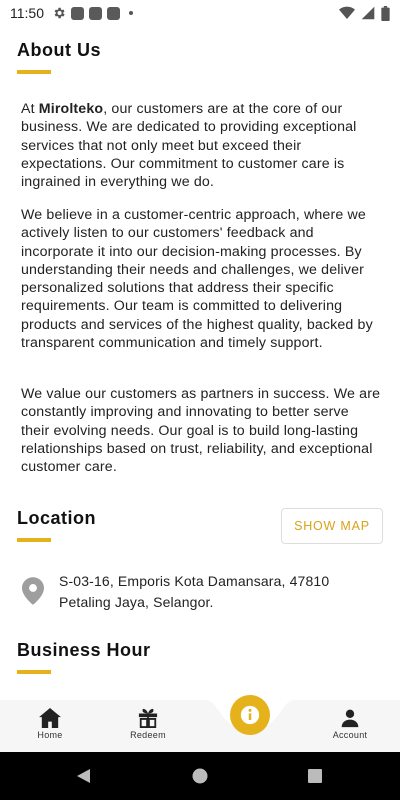 This screenshot has height=800, width=400. What do you see at coordinates (50, 718) in the screenshot?
I see `home-icon` at bounding box center [50, 718].